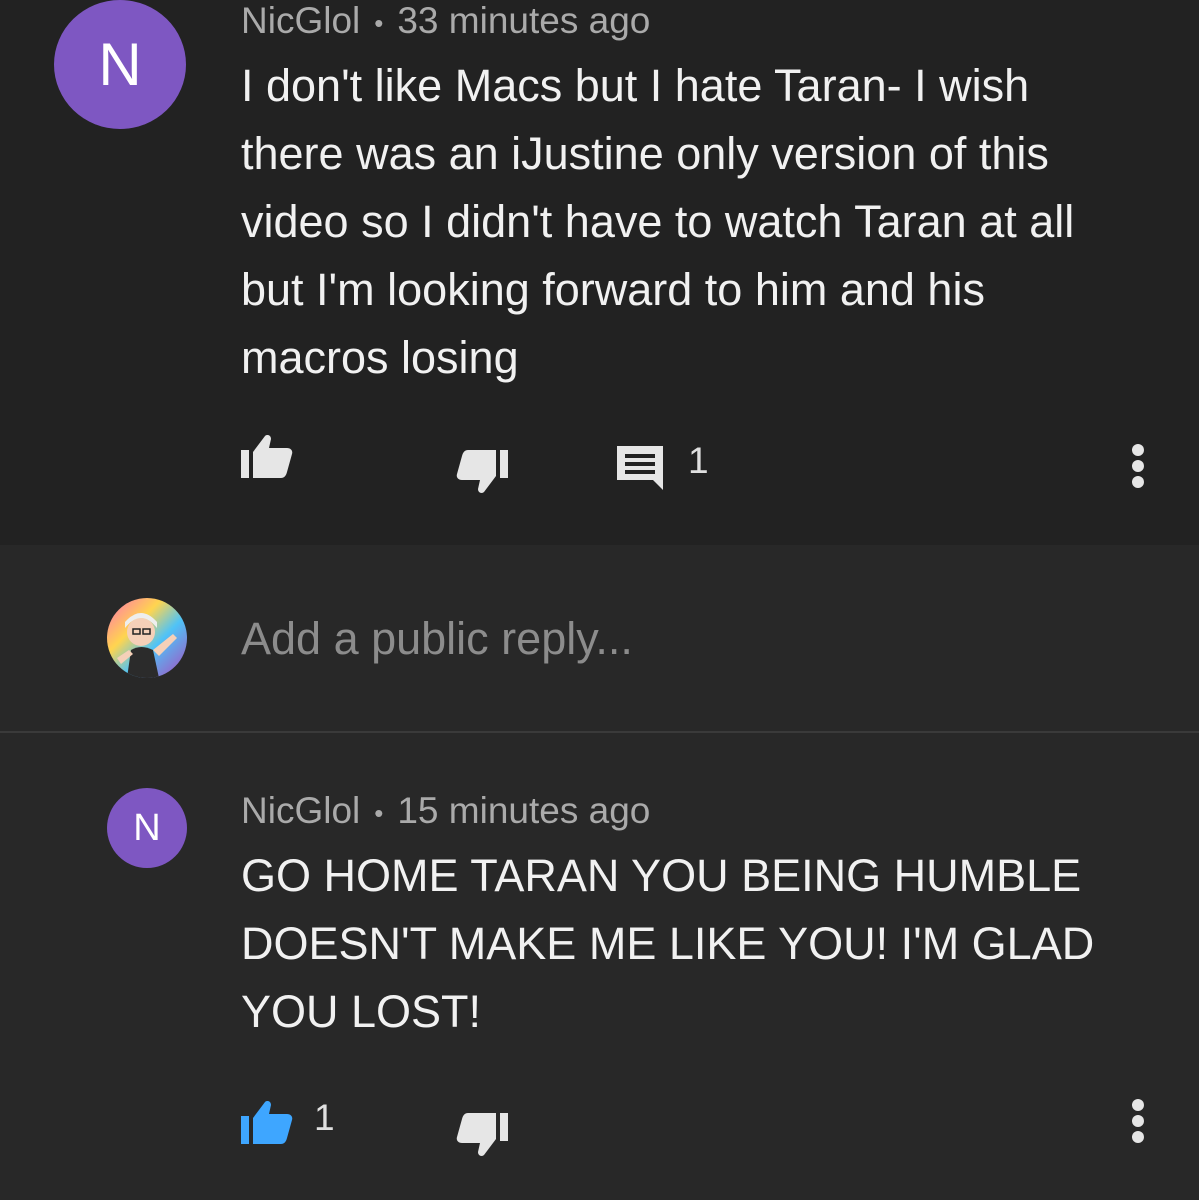  I want to click on user-avatar, so click(147, 638).